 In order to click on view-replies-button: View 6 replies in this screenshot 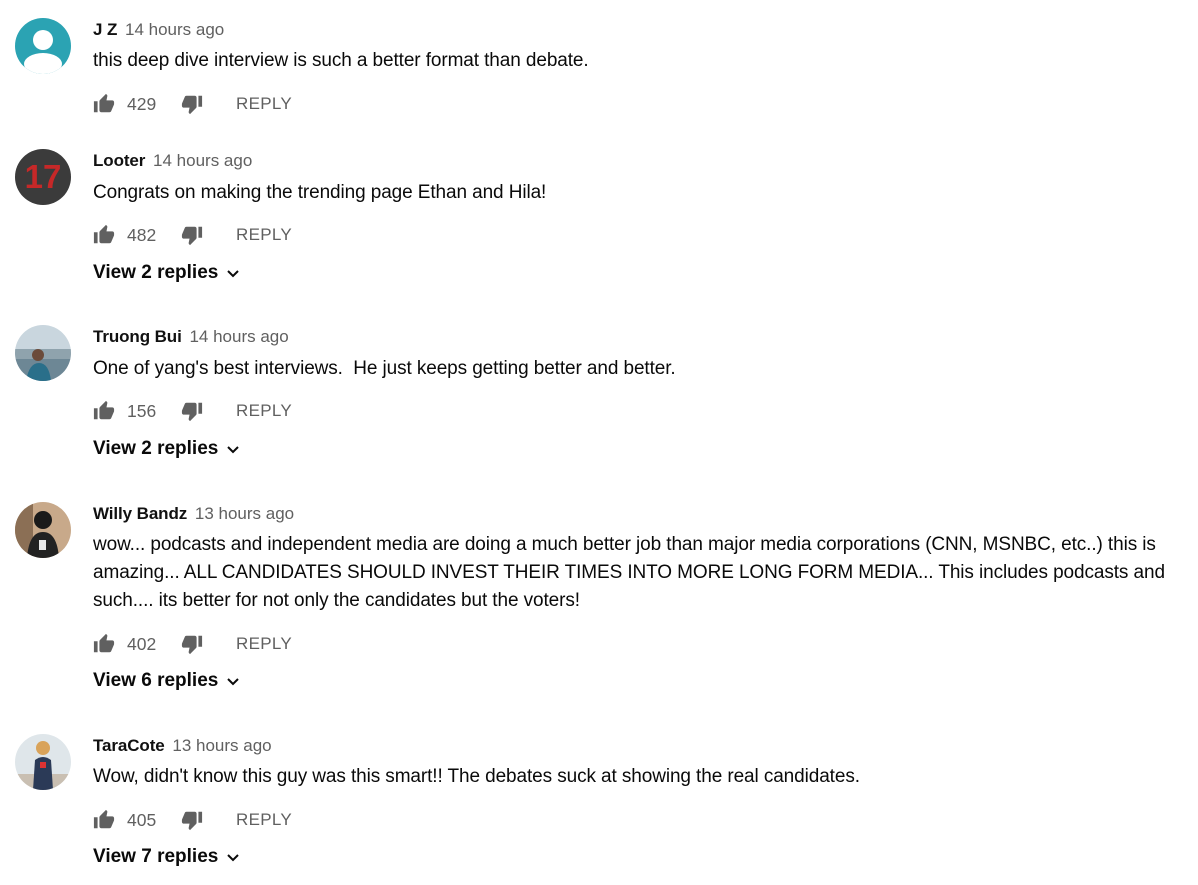, I will do `click(167, 681)`.